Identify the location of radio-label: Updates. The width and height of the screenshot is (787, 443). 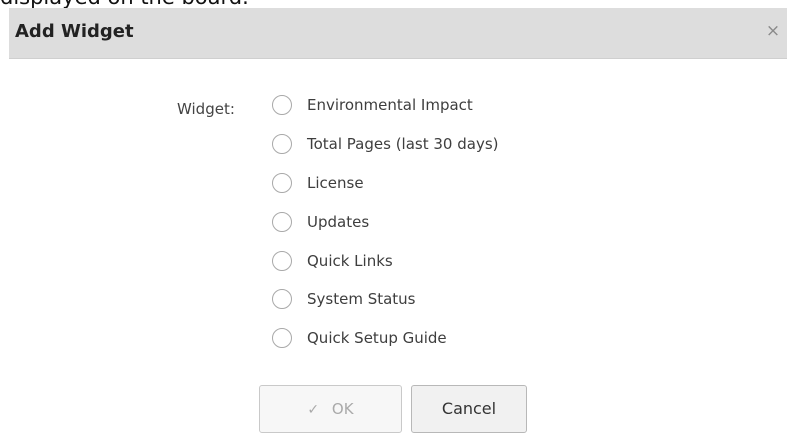
(338, 222).